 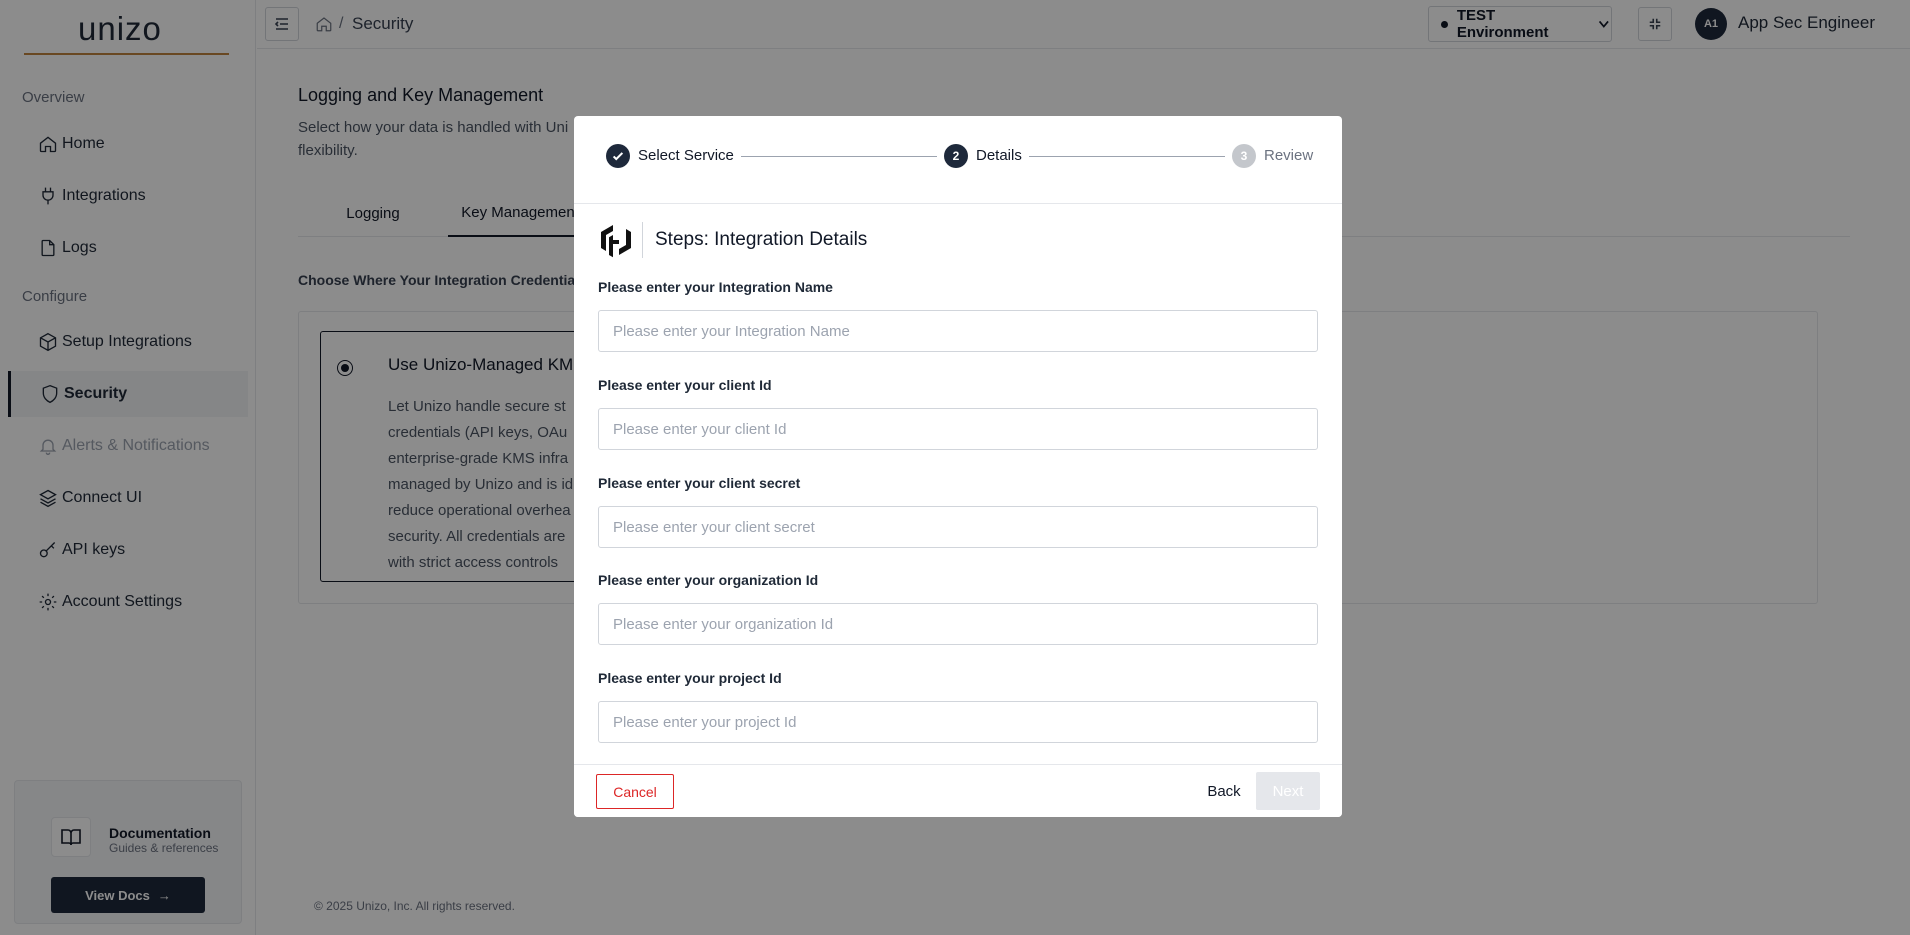 I want to click on step-1-label: Select Service, so click(x=686, y=155).